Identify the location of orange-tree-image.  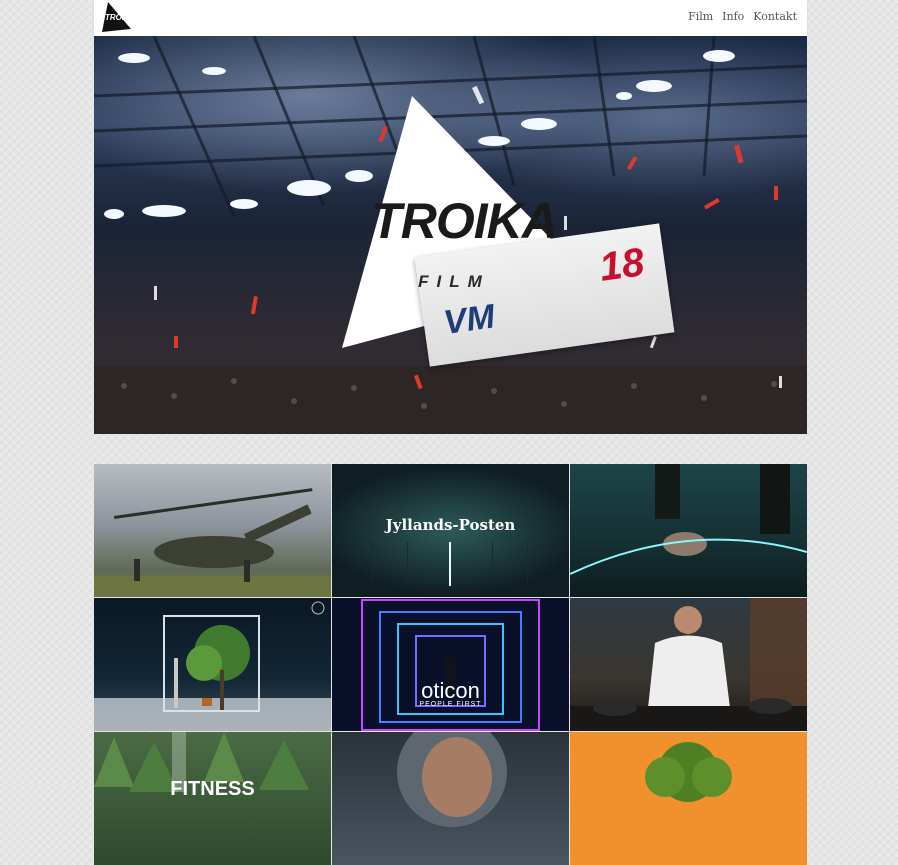
(688, 772).